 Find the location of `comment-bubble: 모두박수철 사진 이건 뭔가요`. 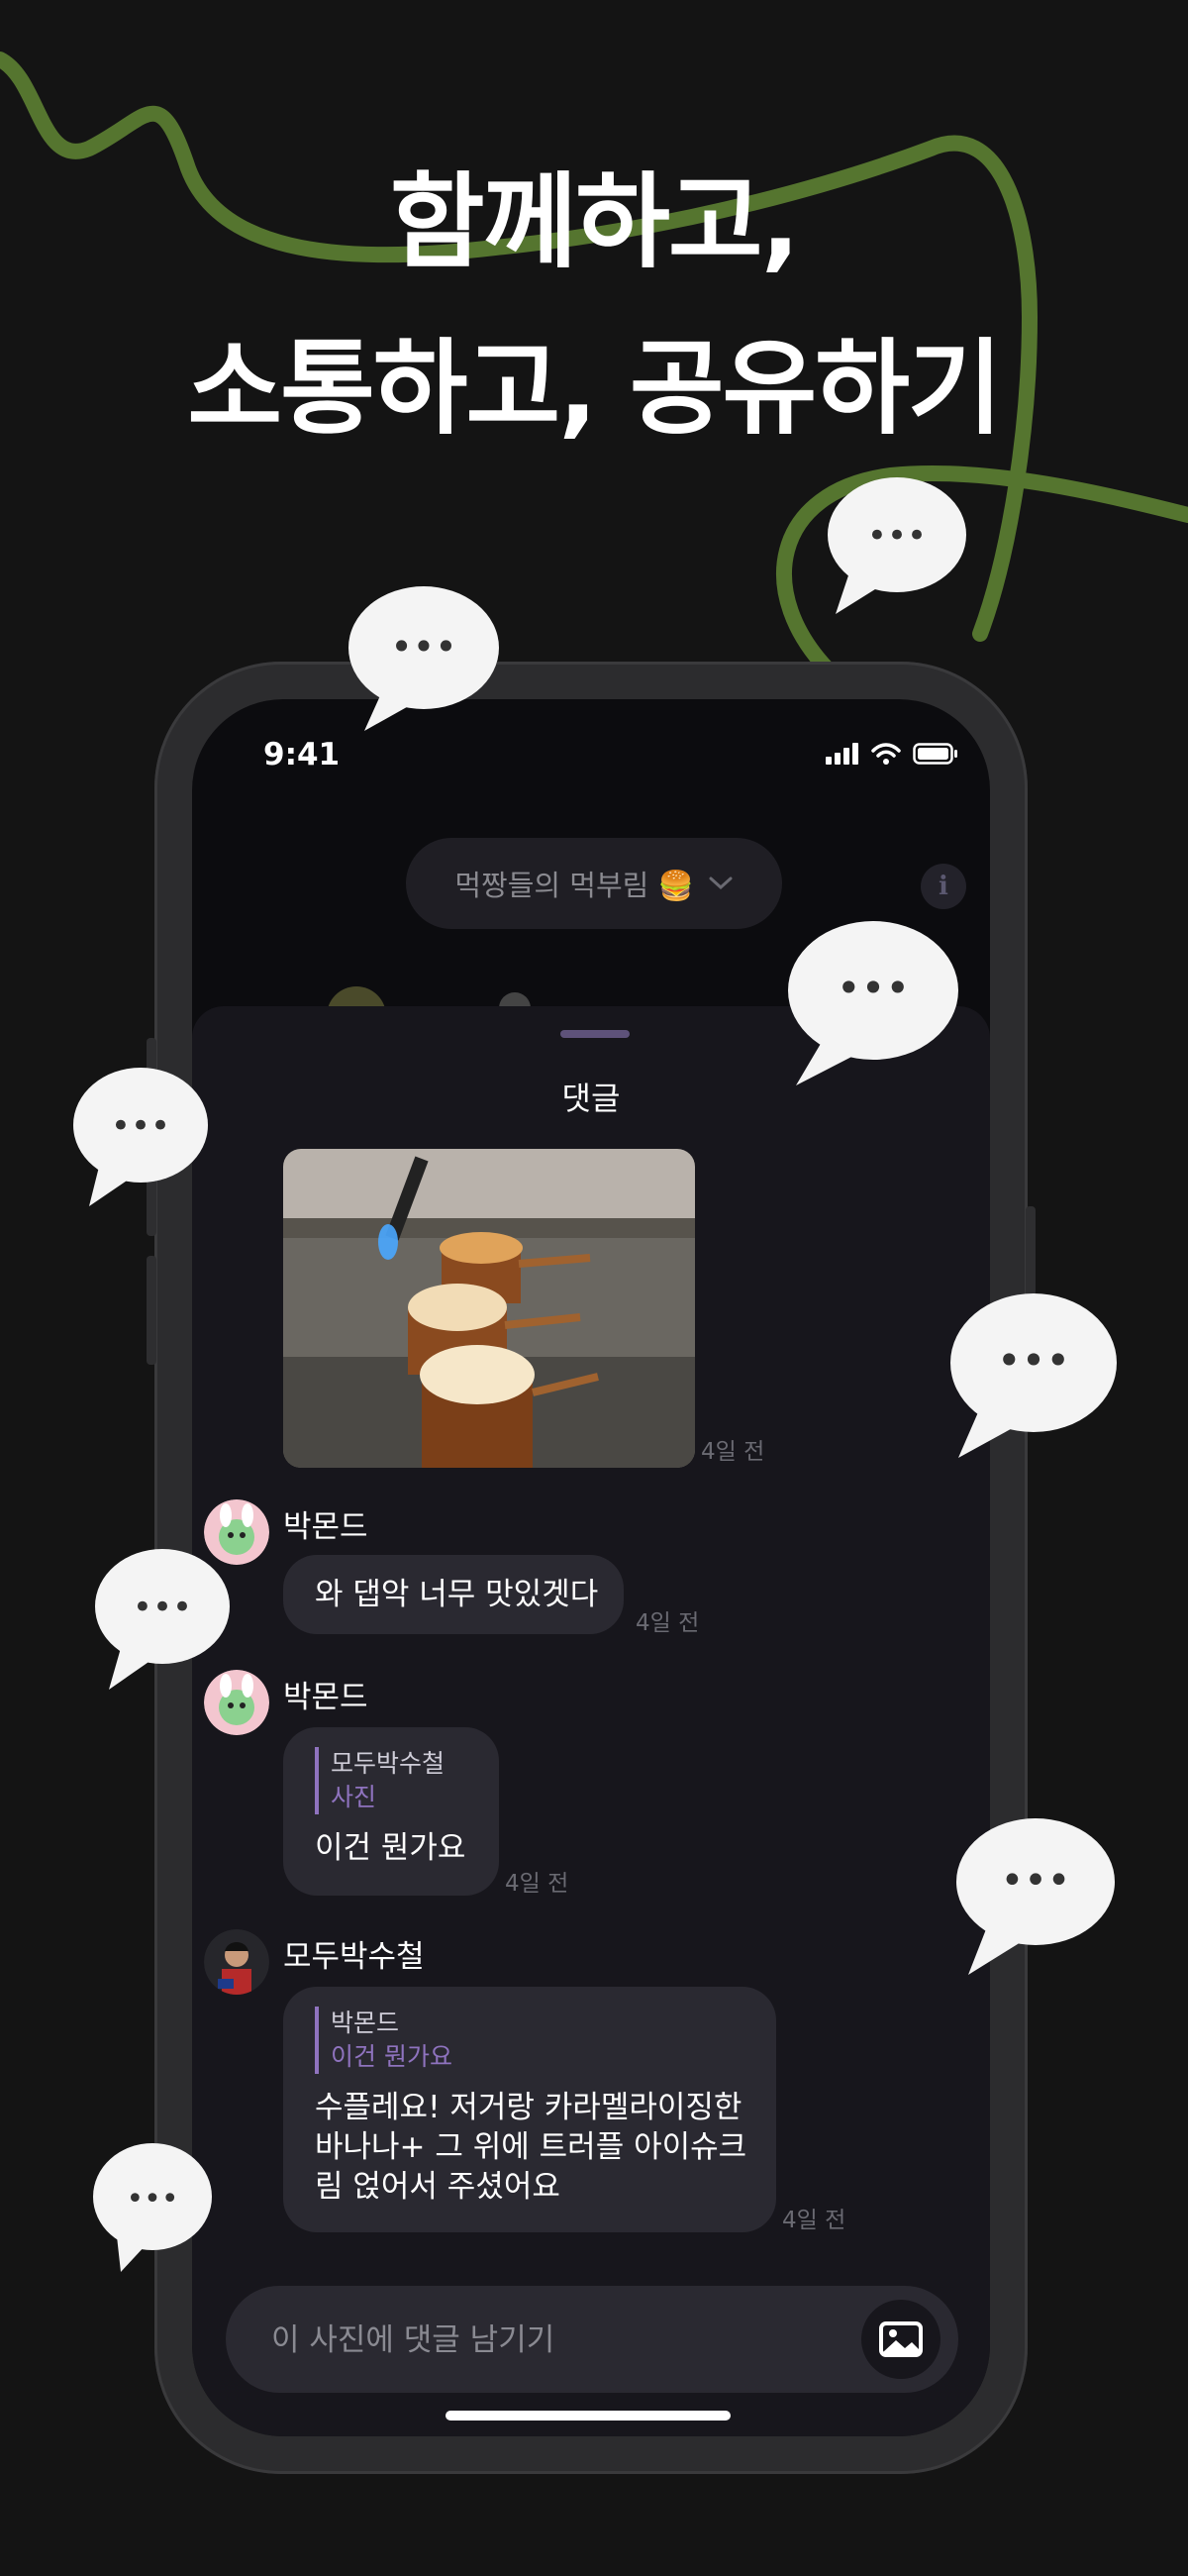

comment-bubble: 모두박수철 사진 이건 뭔가요 is located at coordinates (391, 1811).